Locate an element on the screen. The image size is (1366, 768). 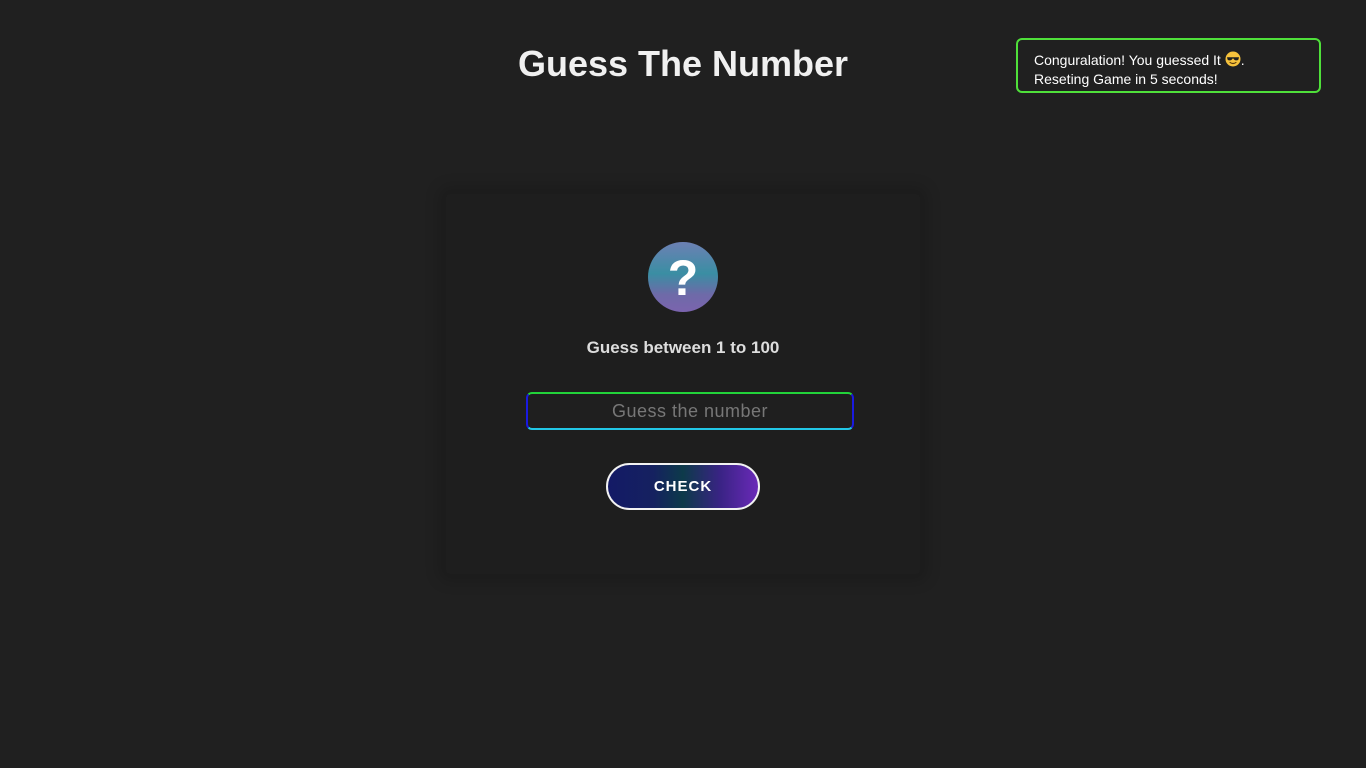
guess-input is located at coordinates (690, 411).